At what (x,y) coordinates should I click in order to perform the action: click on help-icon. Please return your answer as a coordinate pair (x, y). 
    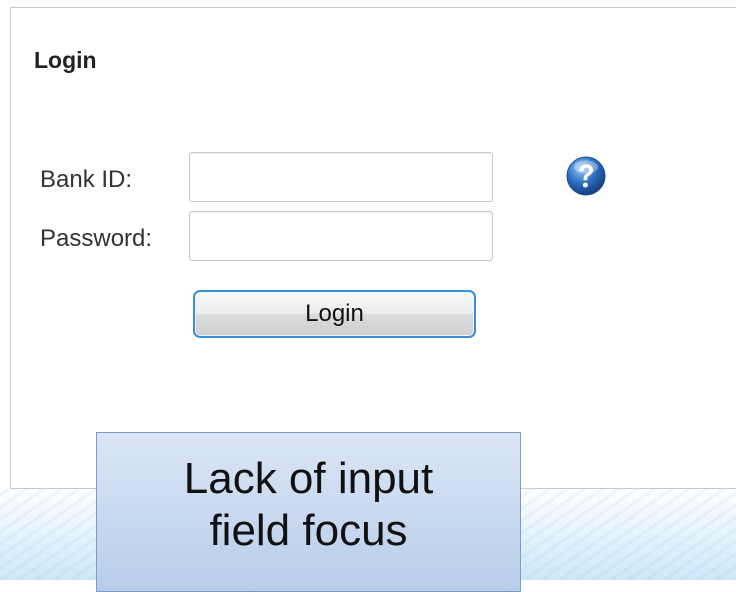
    Looking at the image, I should click on (586, 176).